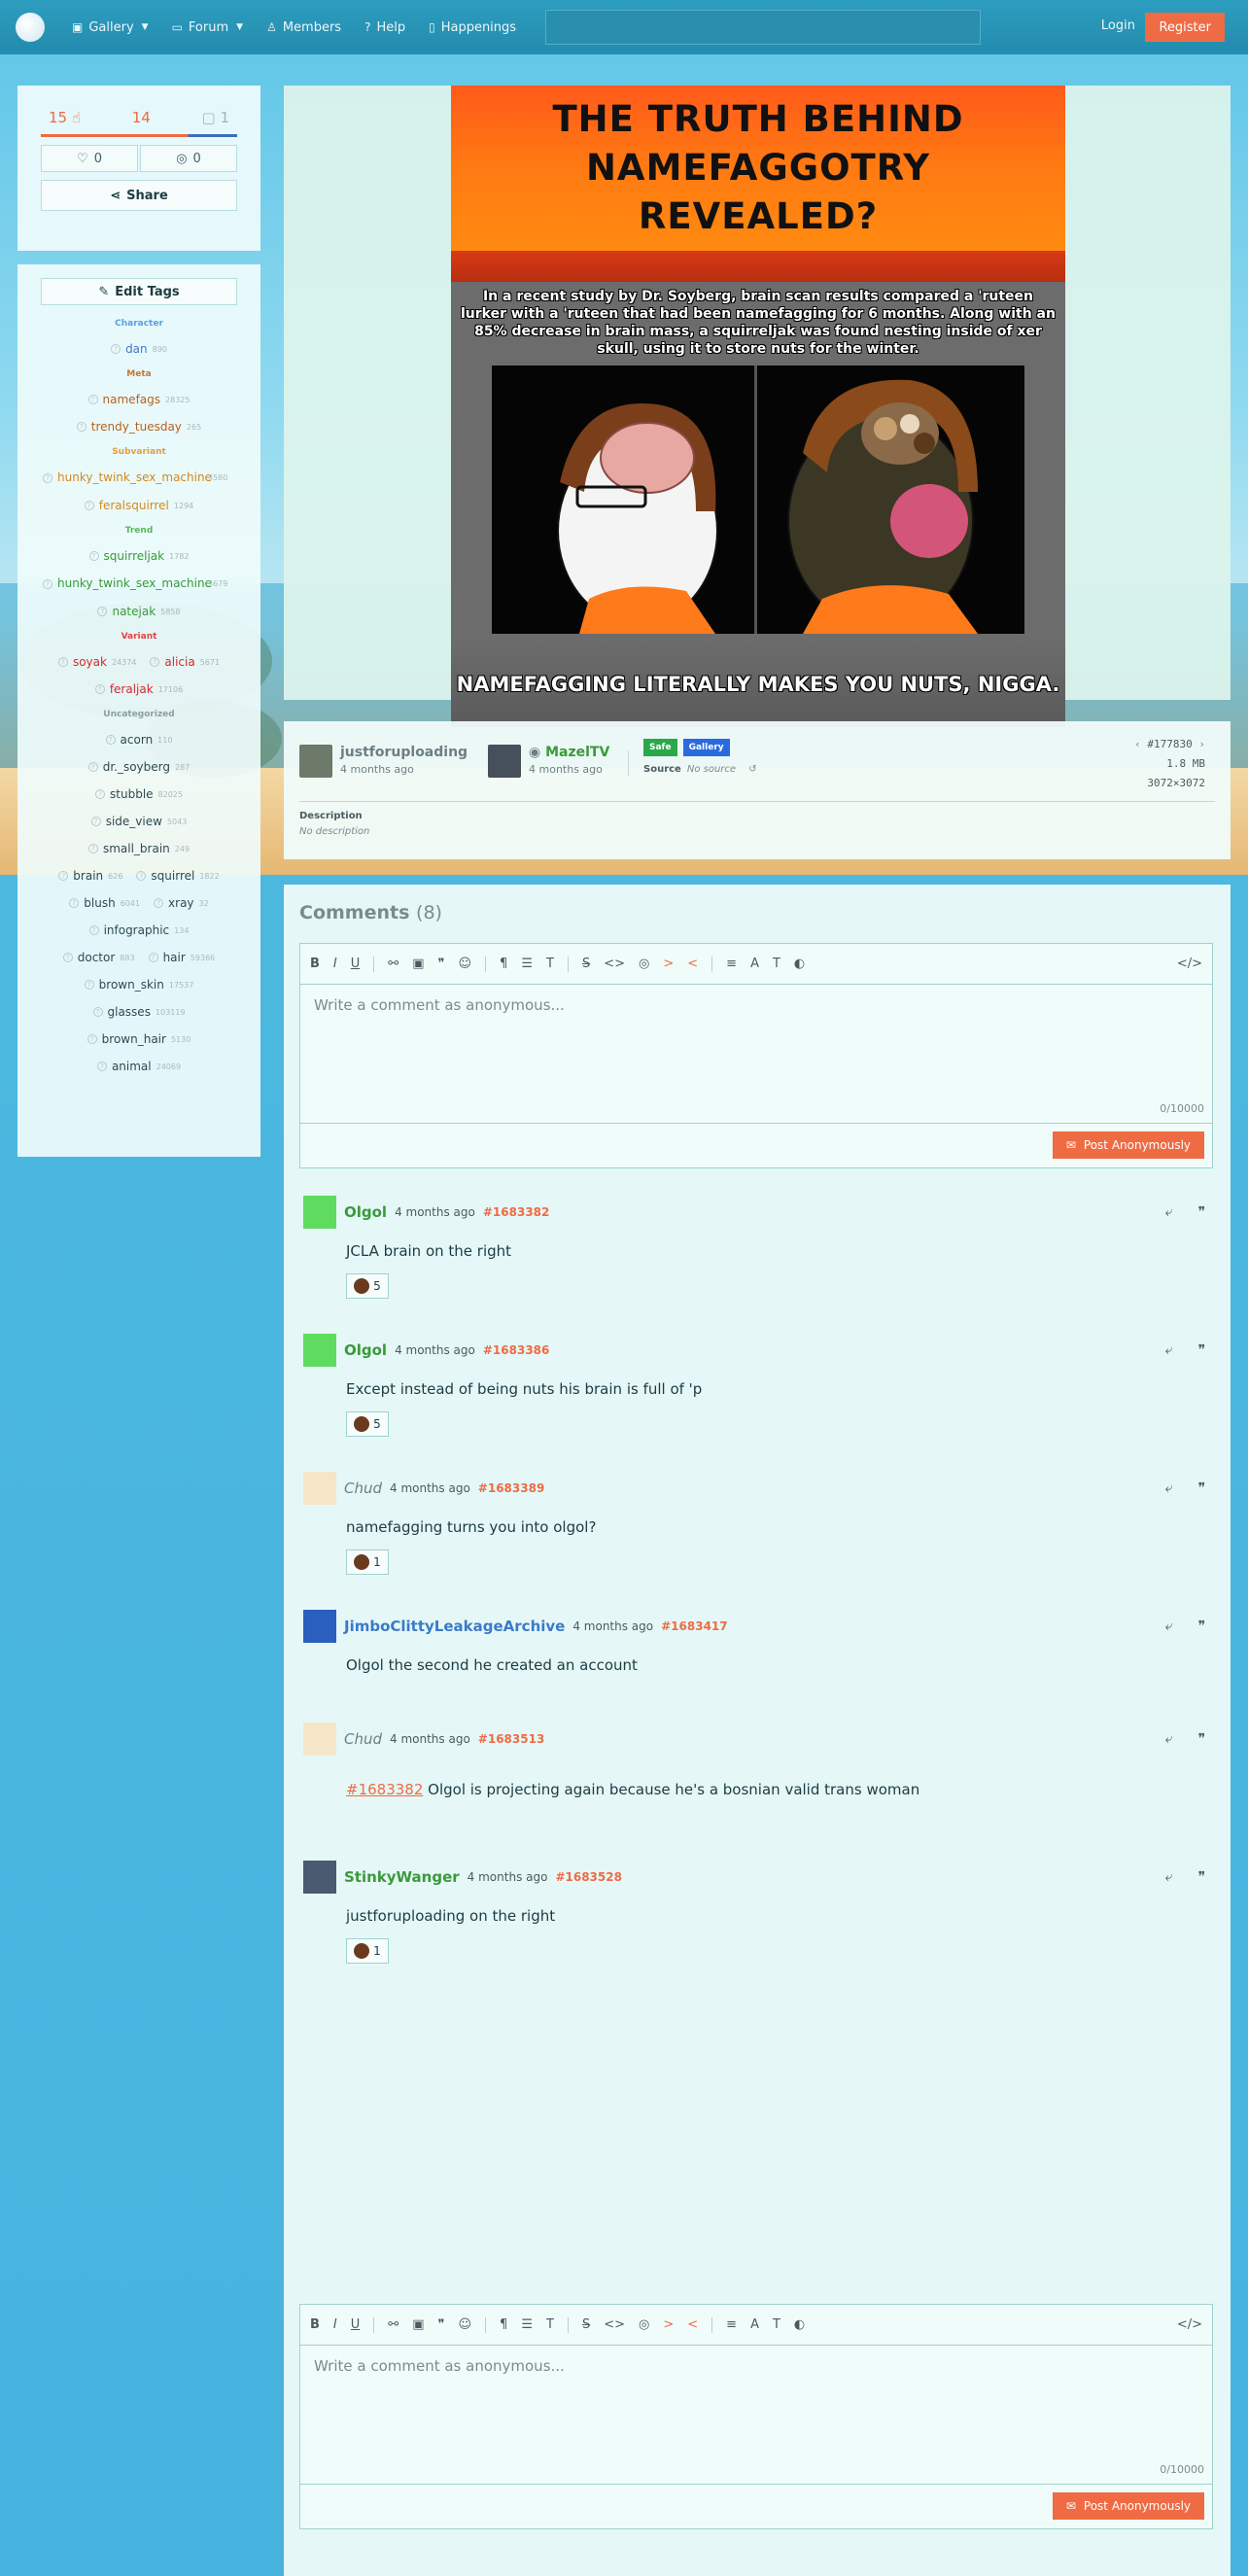 The height and width of the screenshot is (2576, 1248). Describe the element at coordinates (138, 1066) in the screenshot. I see `tag-item: ? animal 24069` at that location.